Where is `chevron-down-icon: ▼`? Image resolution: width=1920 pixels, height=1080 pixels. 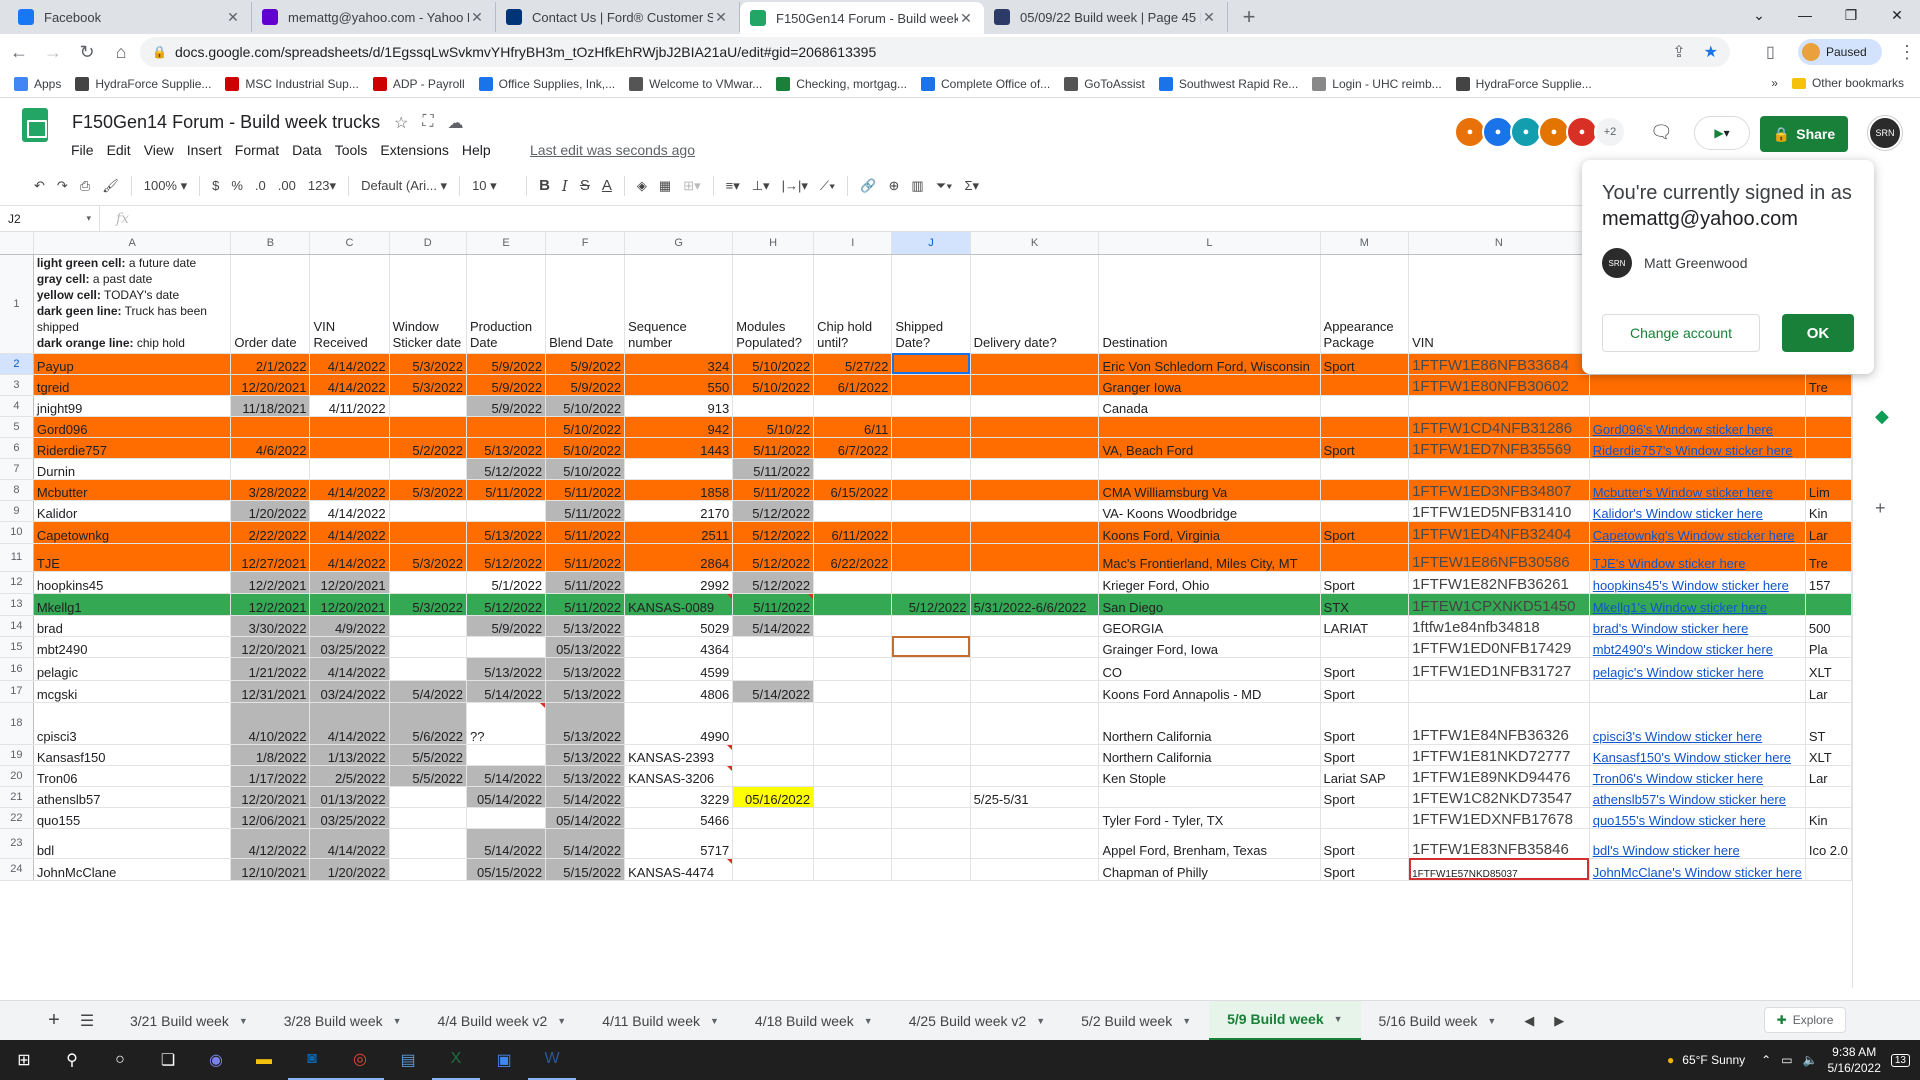 chevron-down-icon: ▼ is located at coordinates (1491, 1021).